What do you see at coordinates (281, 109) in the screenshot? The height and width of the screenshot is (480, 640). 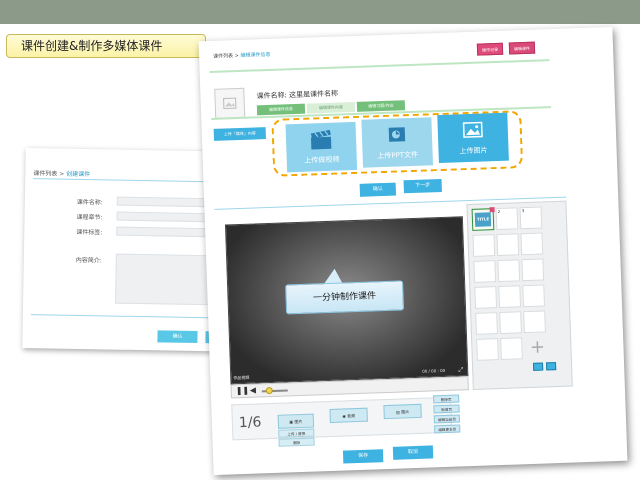 I see `tab-edit-info: 编辑课件信息` at bounding box center [281, 109].